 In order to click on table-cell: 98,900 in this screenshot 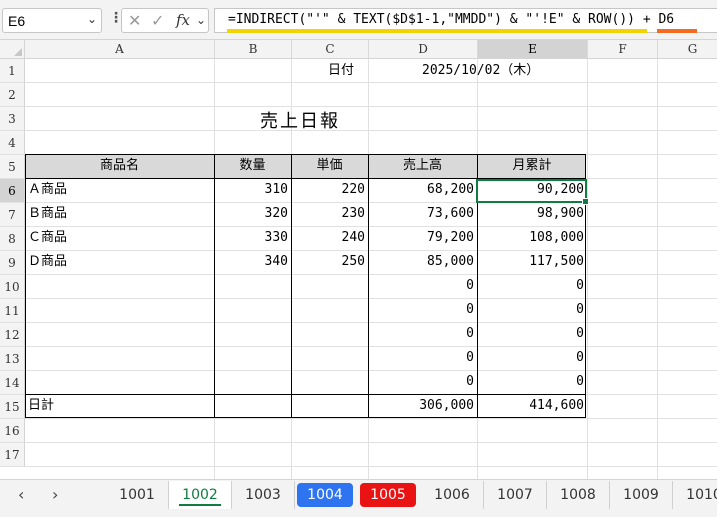, I will do `click(532, 214)`.